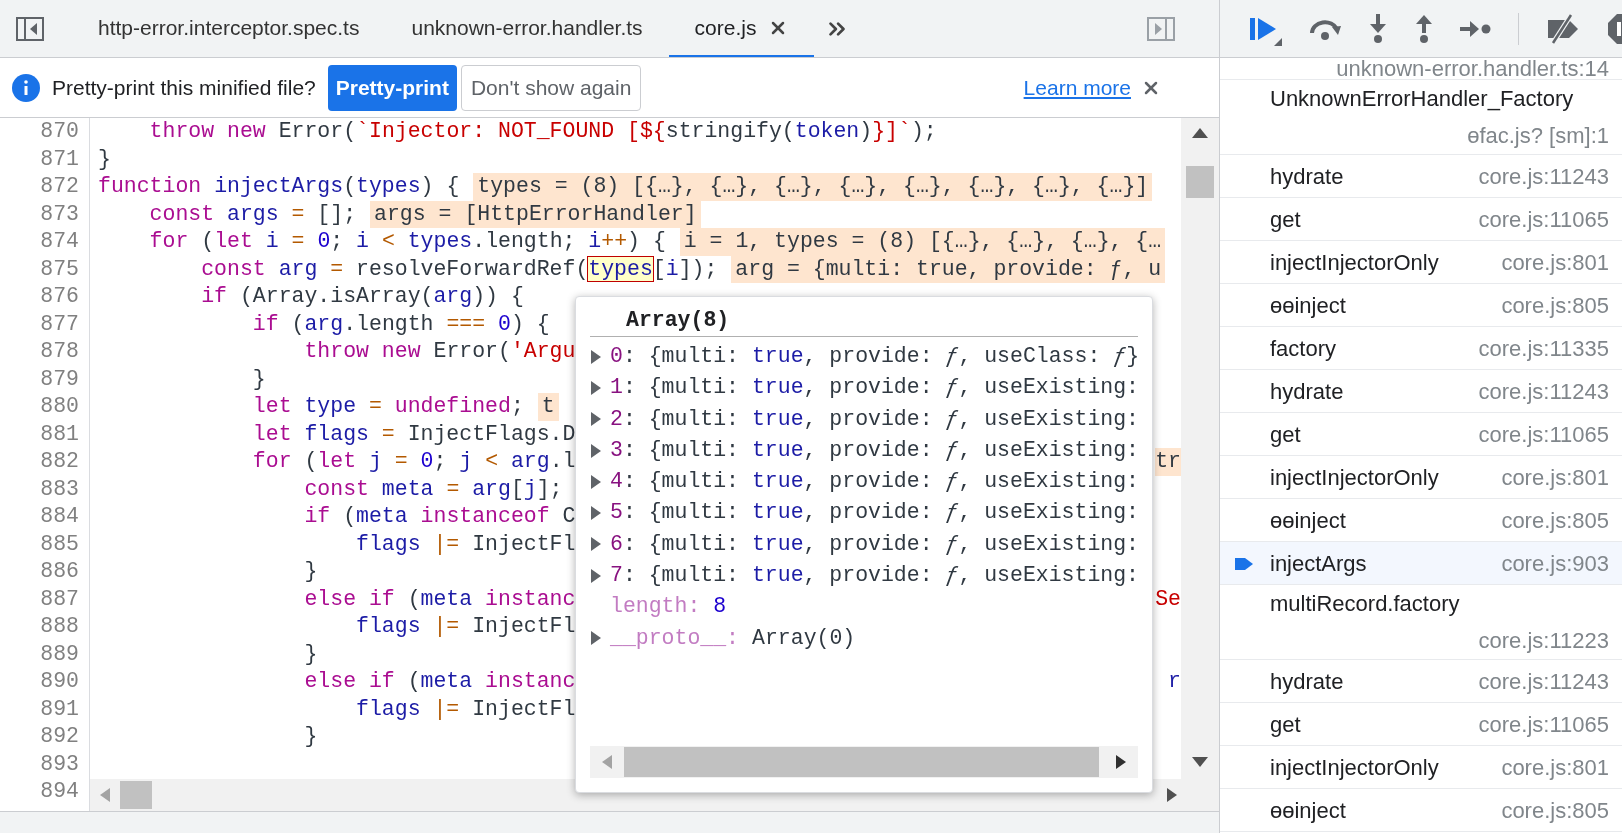 This screenshot has width=1622, height=833. What do you see at coordinates (875, 544) in the screenshot?
I see `array-entry: 6: {multi: true, provide: ƒ, useExisting:` at bounding box center [875, 544].